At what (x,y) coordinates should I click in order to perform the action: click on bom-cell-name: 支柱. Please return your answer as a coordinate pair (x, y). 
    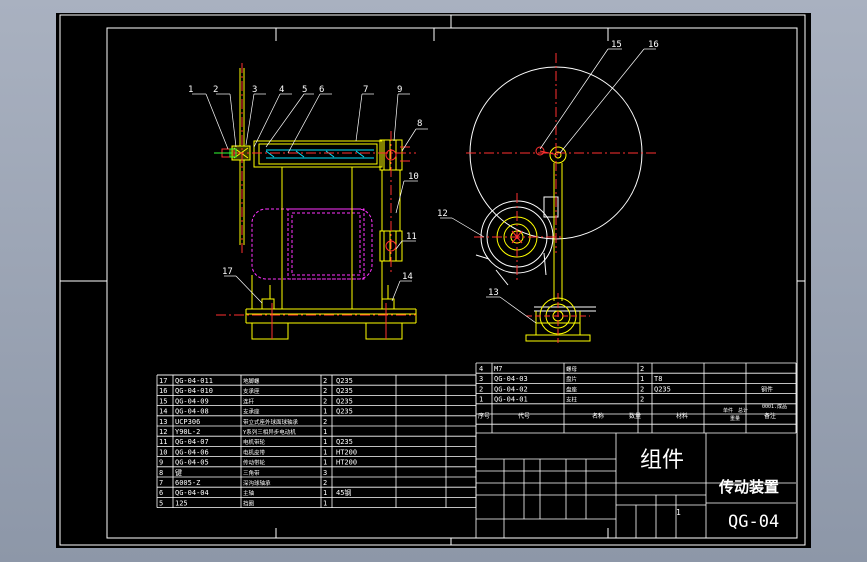
    Looking at the image, I should click on (572, 400).